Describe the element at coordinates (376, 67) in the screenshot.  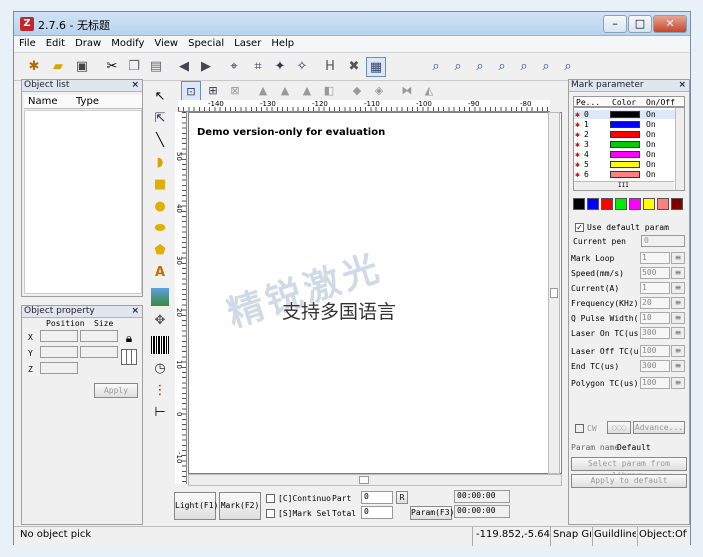
I see `calculator-icon: ▦` at that location.